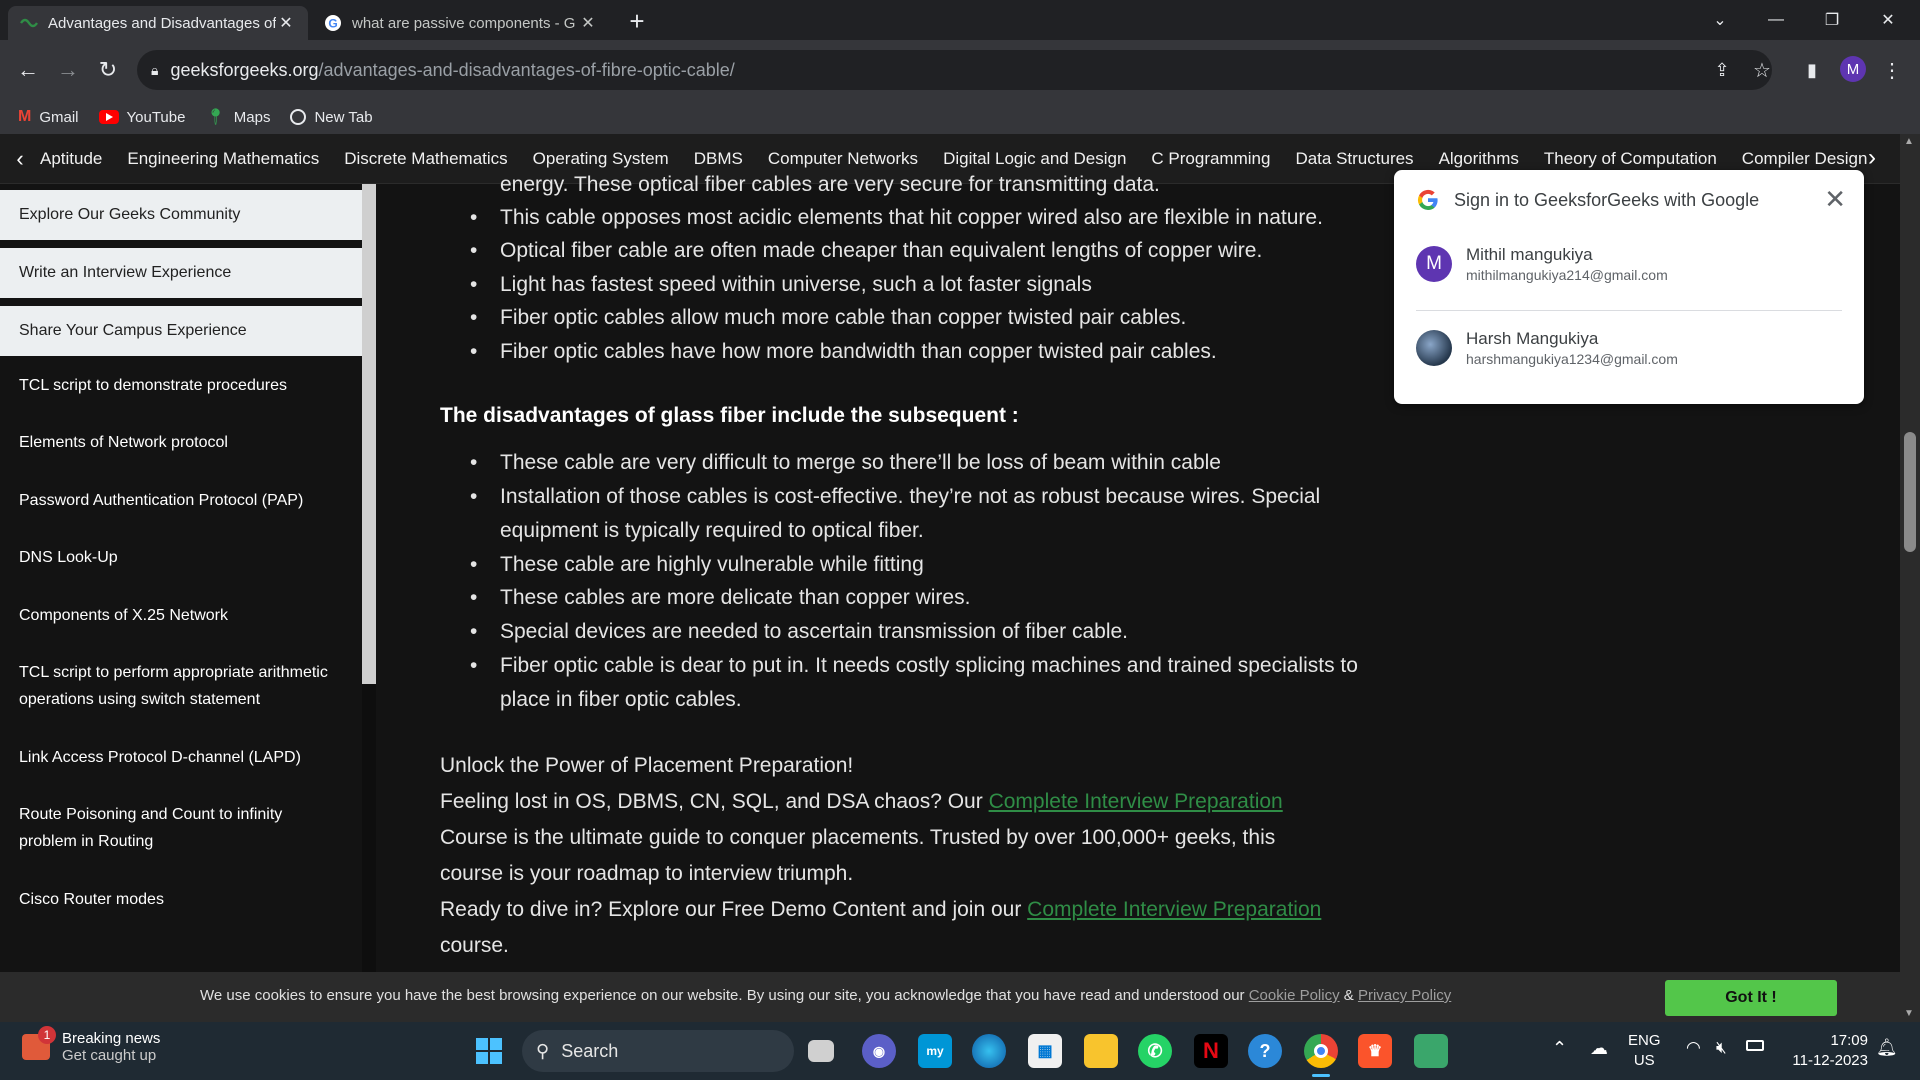  I want to click on window-close-icon: ✕, so click(1888, 20).